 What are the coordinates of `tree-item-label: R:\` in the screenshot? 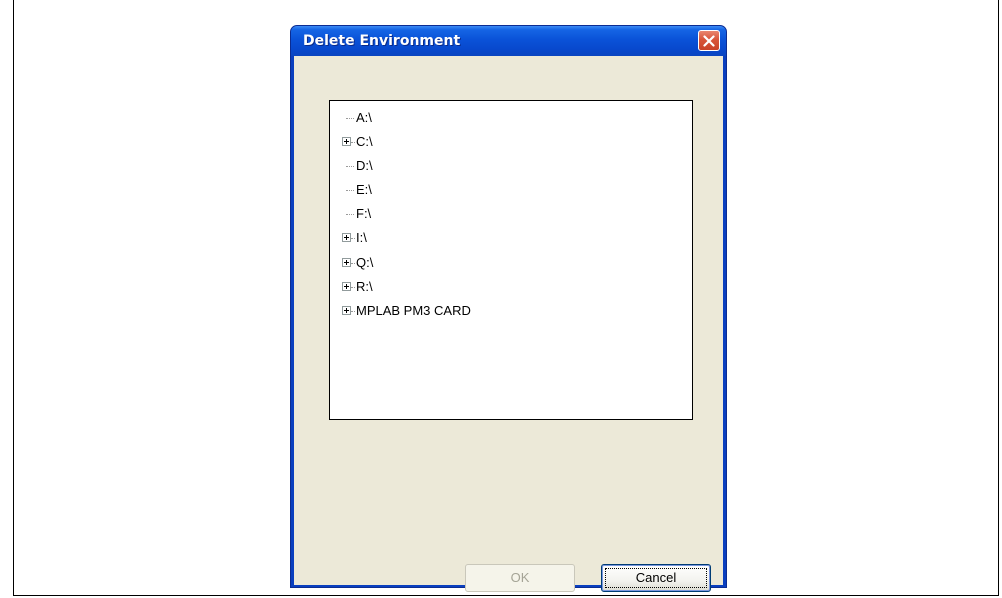 It's located at (364, 286).